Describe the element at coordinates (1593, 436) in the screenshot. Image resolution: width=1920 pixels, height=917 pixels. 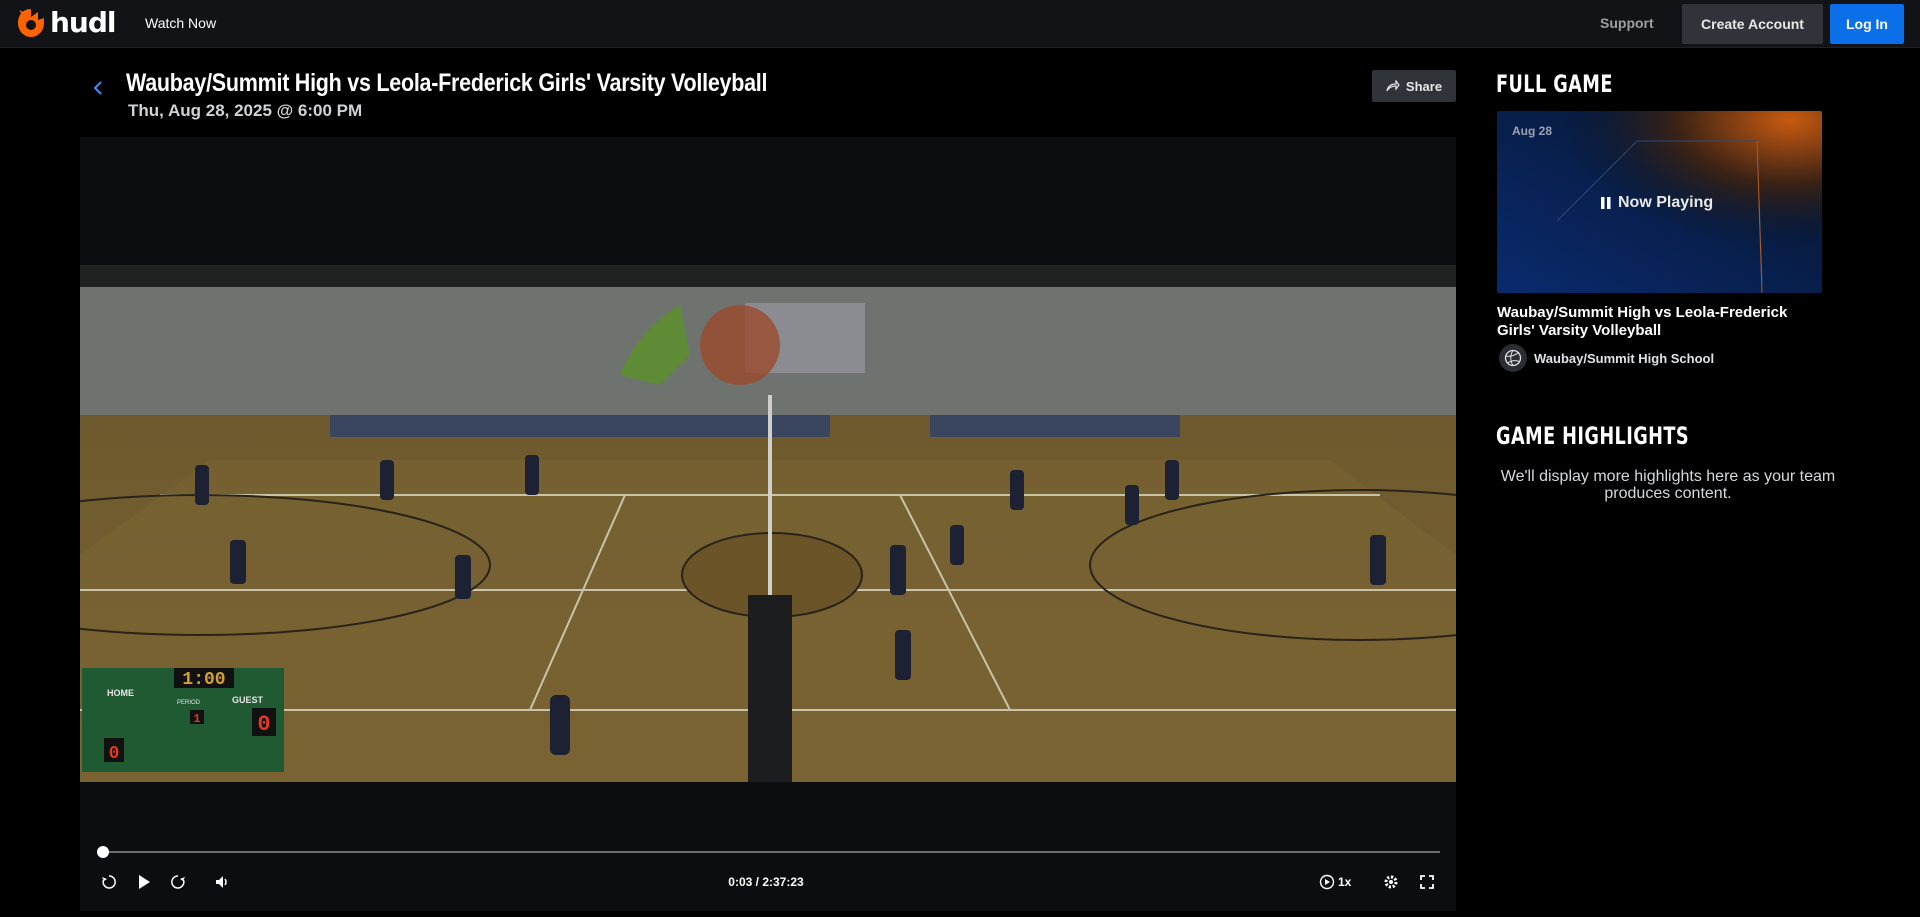
I see `game-highlights-heading: GAME HIGHLIGHTS` at that location.